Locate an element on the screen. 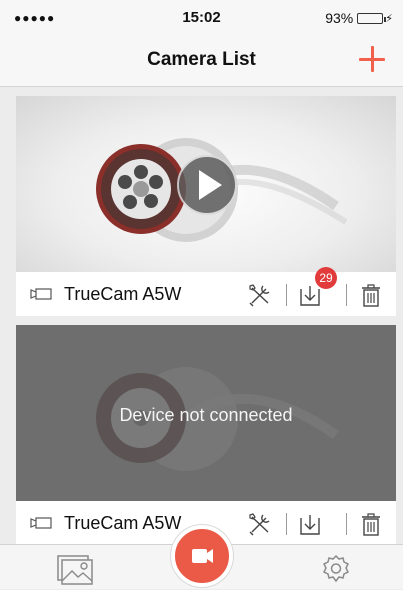 The height and width of the screenshot is (590, 403). camera-card-footer: TrueCam A5W 29 is located at coordinates (206, 291).